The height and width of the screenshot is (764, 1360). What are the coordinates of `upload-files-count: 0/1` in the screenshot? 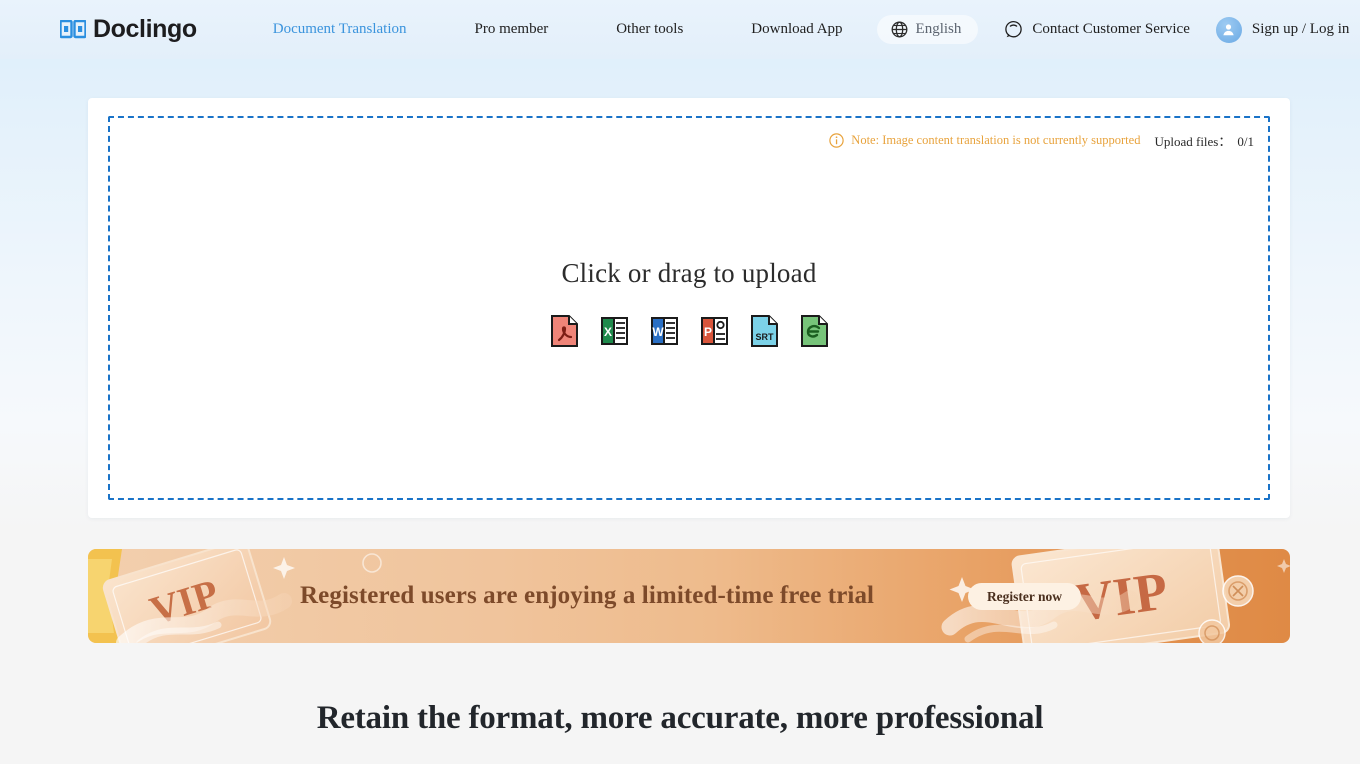 It's located at (1245, 141).